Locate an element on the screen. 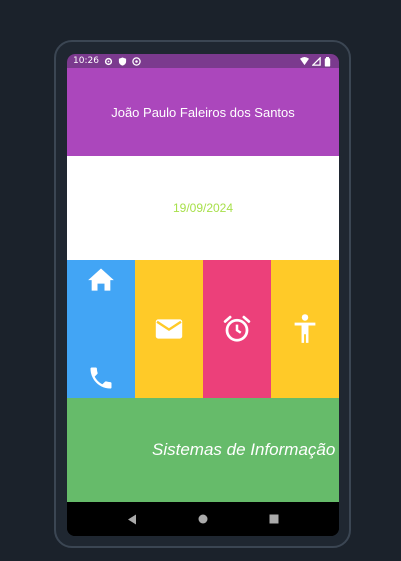 This screenshot has width=401, height=561. wifi-icon is located at coordinates (304, 61).